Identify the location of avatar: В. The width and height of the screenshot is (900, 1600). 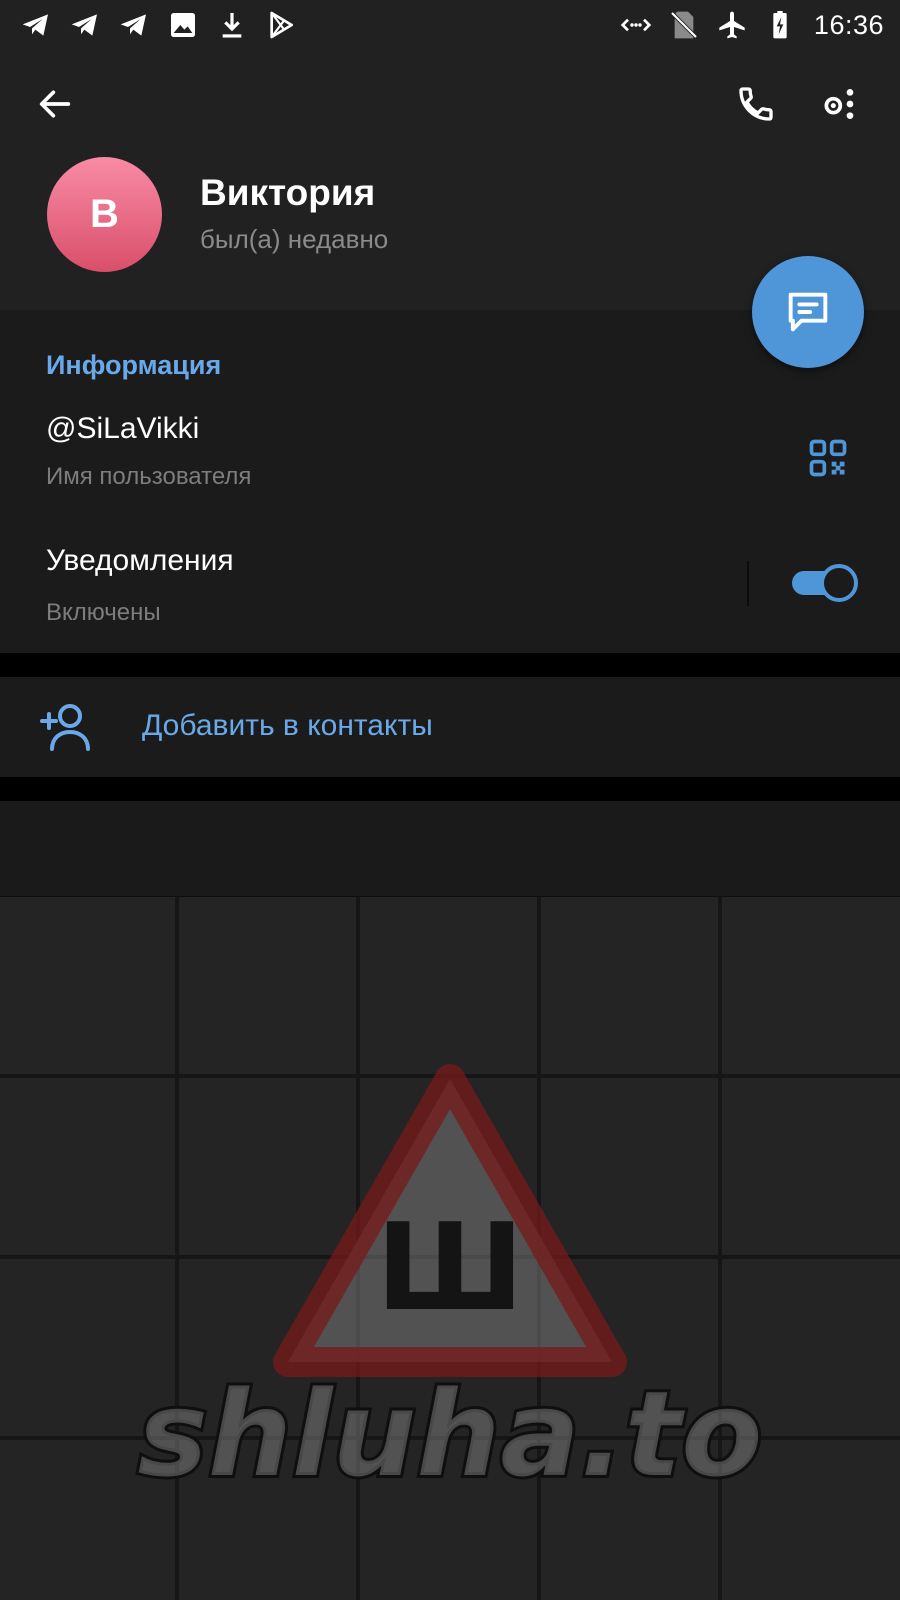
(104, 214).